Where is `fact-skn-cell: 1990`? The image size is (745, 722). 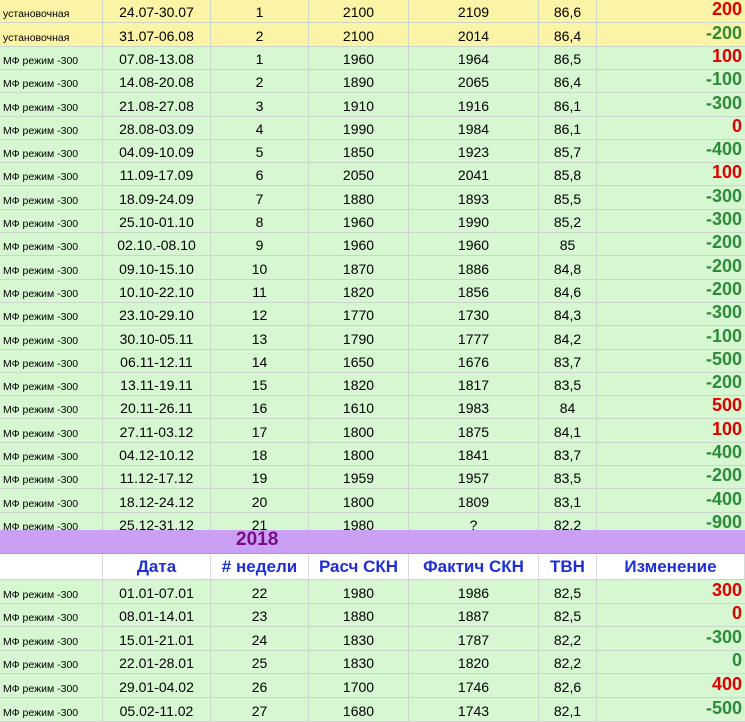 fact-skn-cell: 1990 is located at coordinates (474, 221).